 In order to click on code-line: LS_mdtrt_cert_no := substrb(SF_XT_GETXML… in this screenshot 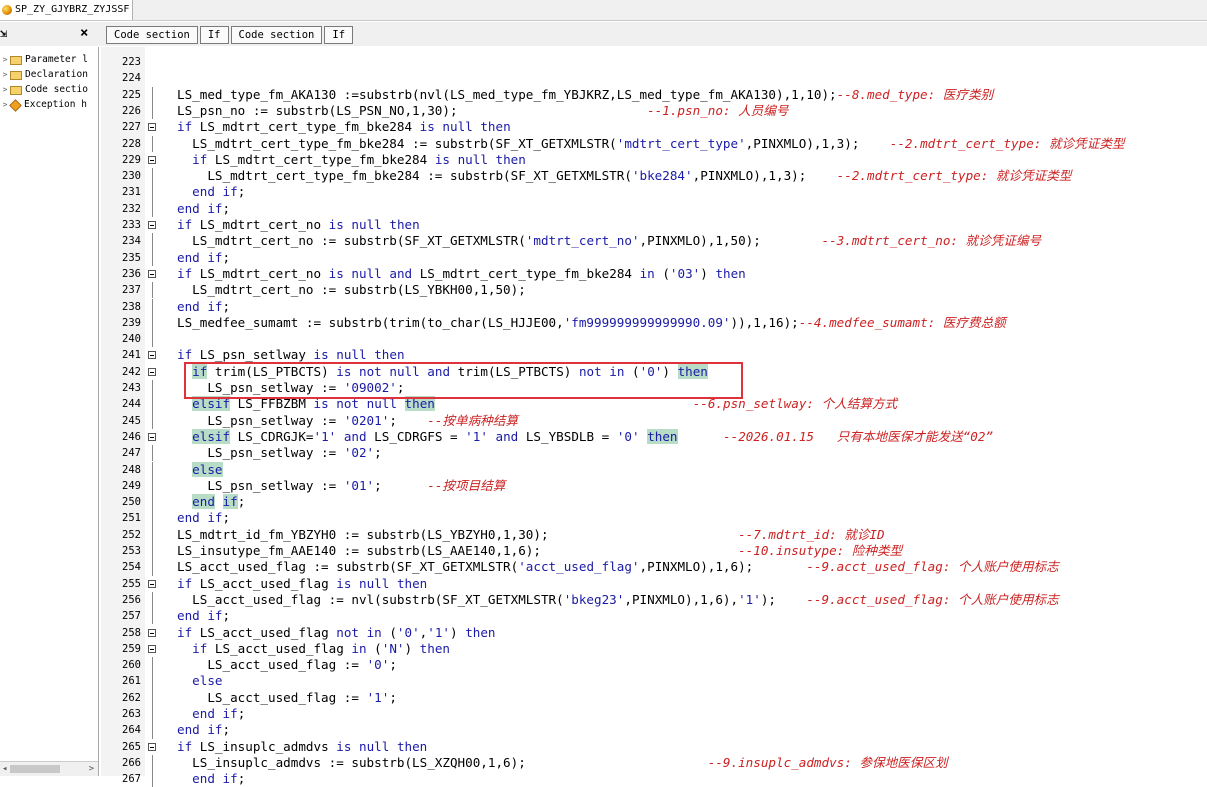, I will do `click(609, 241)`.